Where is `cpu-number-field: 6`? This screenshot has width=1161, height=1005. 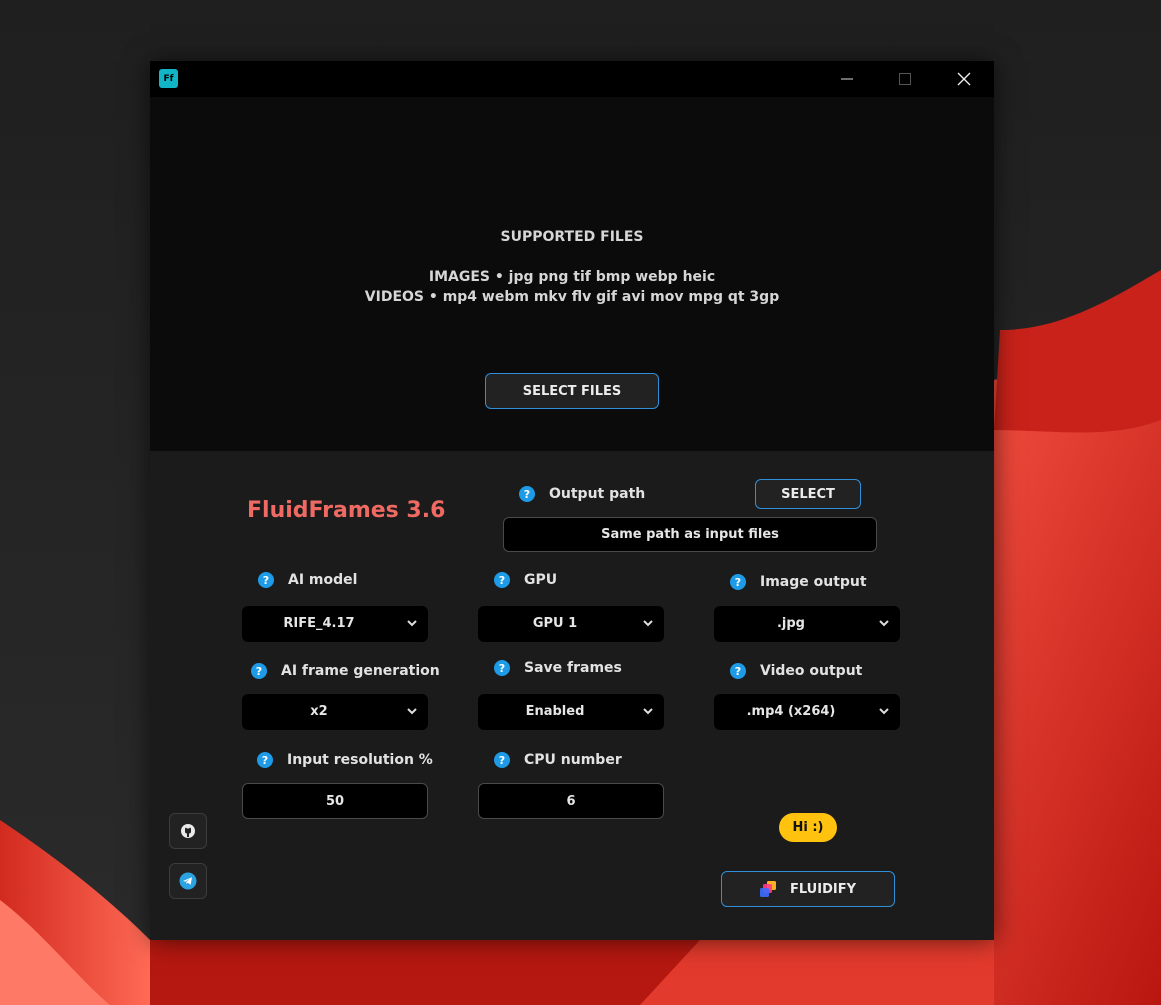
cpu-number-field: 6 is located at coordinates (571, 801).